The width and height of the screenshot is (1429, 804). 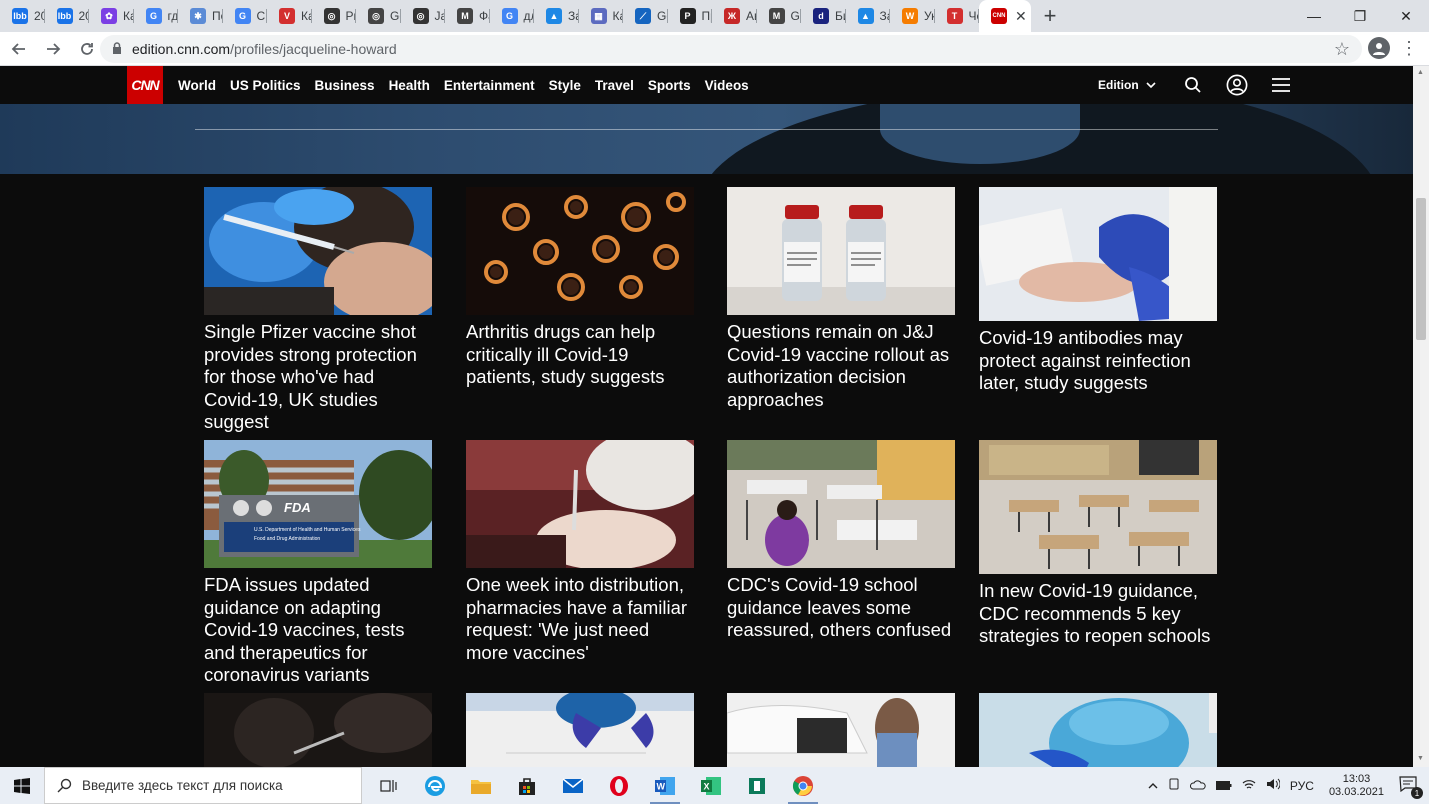 I want to click on search-icon, so click(x=1193, y=85).